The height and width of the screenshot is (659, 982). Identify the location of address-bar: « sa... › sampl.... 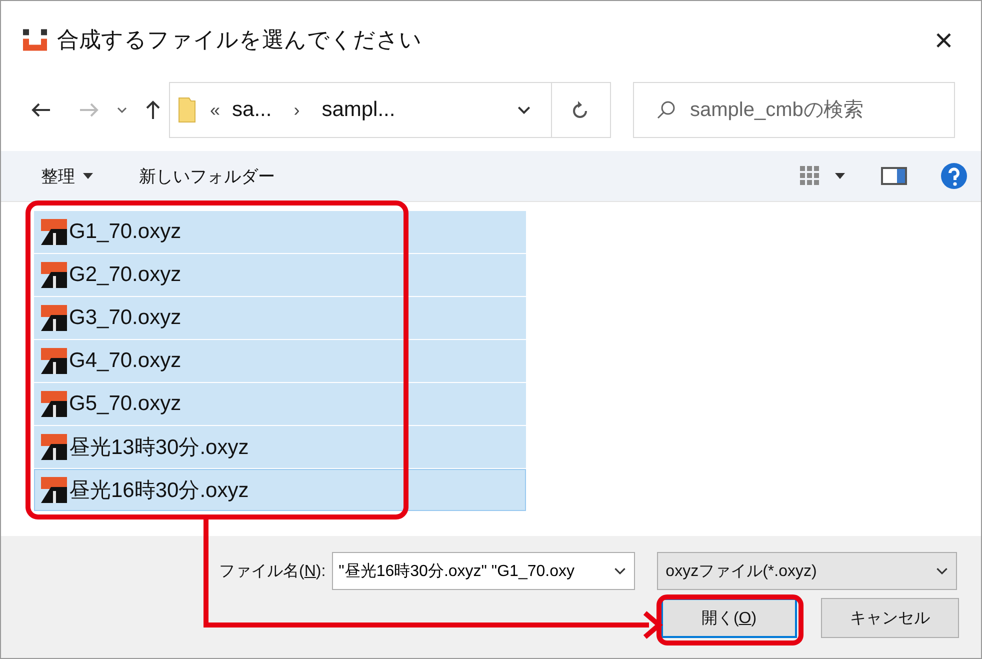
(390, 110).